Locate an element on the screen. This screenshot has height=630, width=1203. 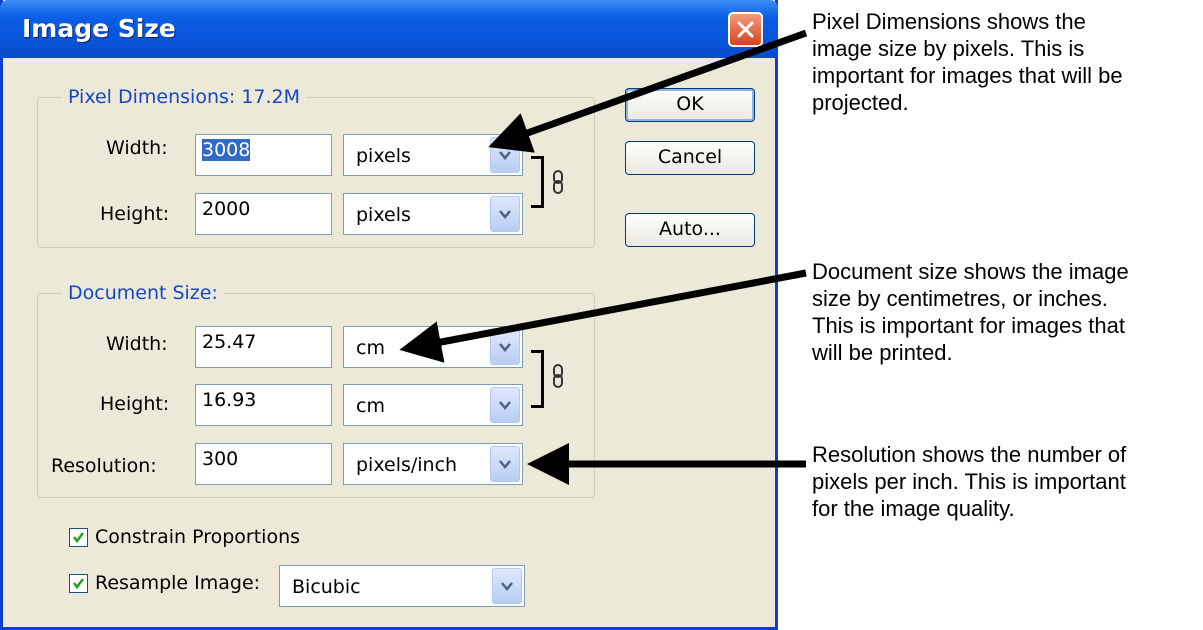
annotation-line: Pixel Dimensions shows the is located at coordinates (949, 21).